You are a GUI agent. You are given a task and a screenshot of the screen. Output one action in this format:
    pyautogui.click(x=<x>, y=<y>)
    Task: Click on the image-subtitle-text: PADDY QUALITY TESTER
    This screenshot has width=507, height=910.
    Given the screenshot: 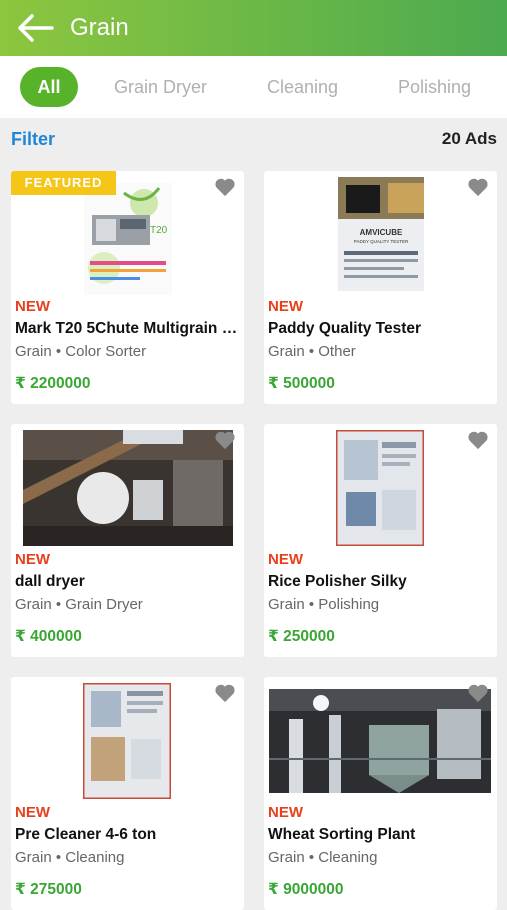 What is the action you would take?
    pyautogui.click(x=381, y=241)
    